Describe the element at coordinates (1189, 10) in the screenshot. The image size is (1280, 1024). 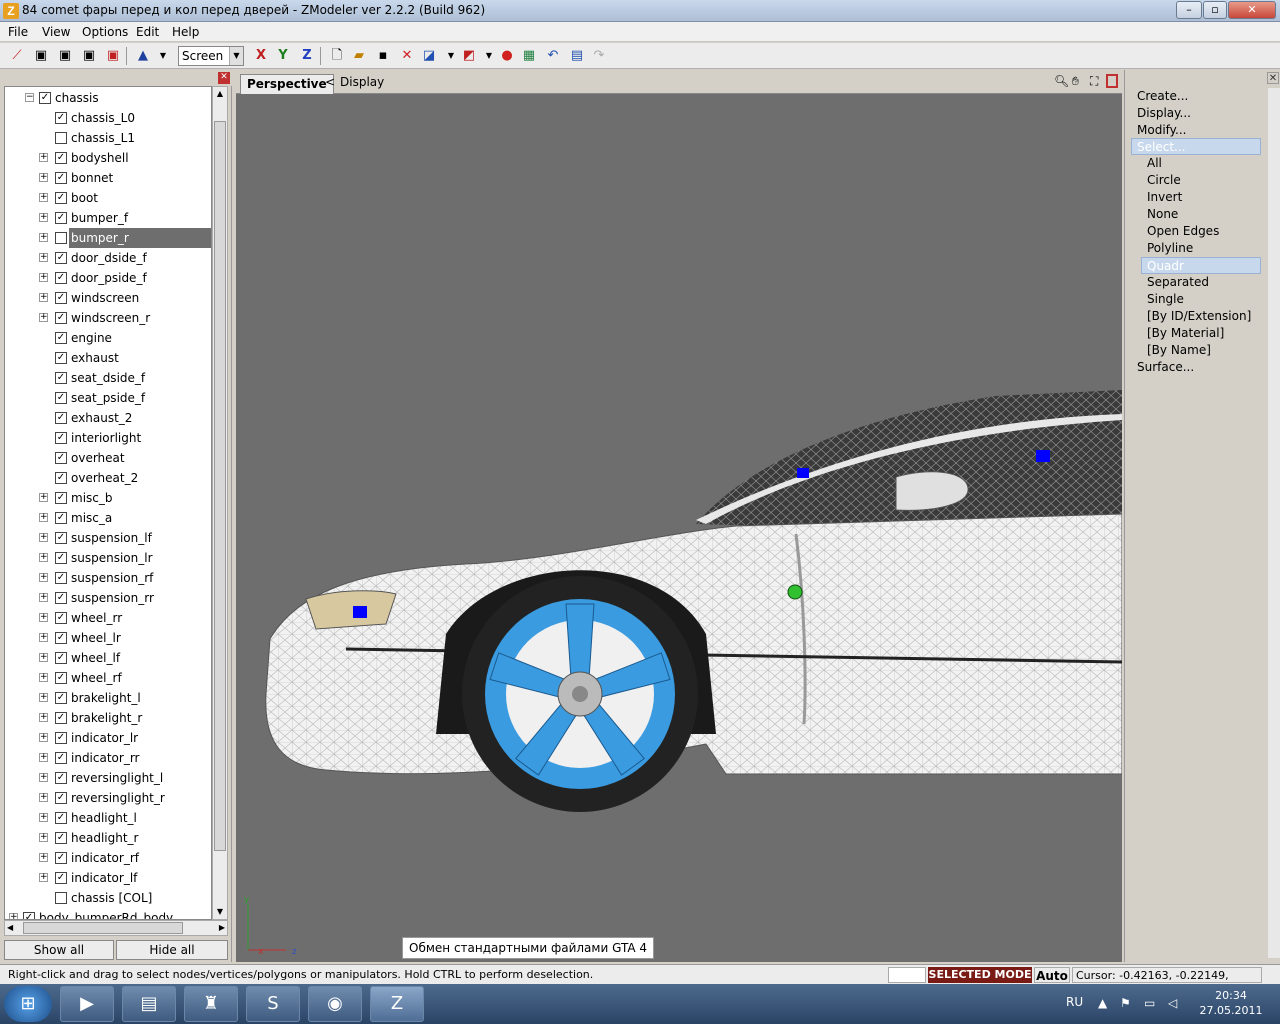
I see `minimize-button: –` at that location.